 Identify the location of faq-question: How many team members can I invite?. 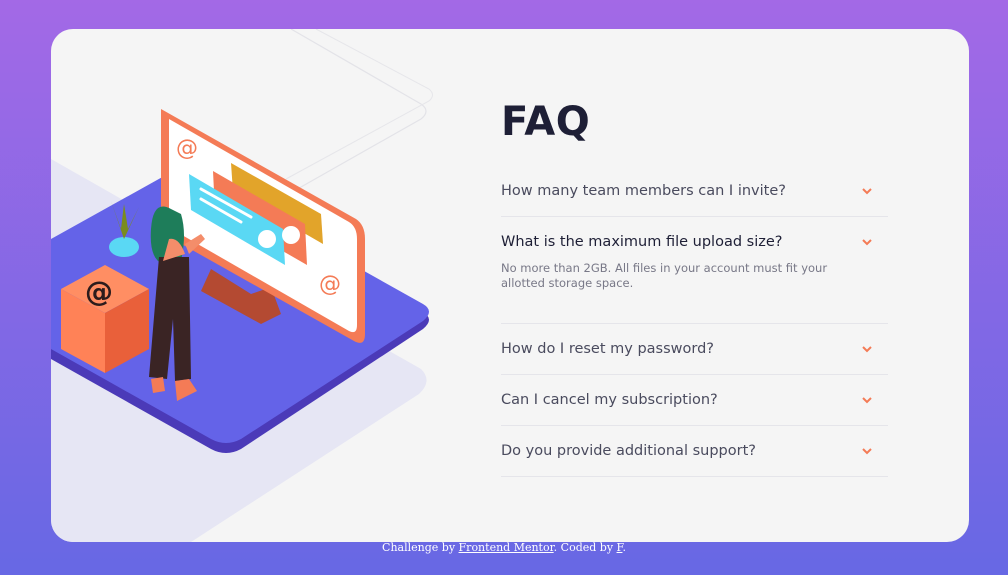
(643, 191).